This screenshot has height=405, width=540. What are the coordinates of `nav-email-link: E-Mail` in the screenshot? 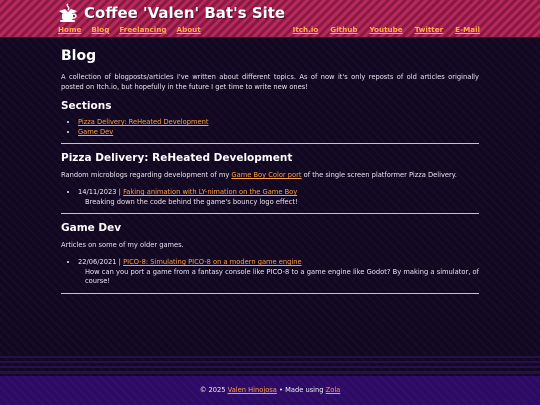 It's located at (467, 29).